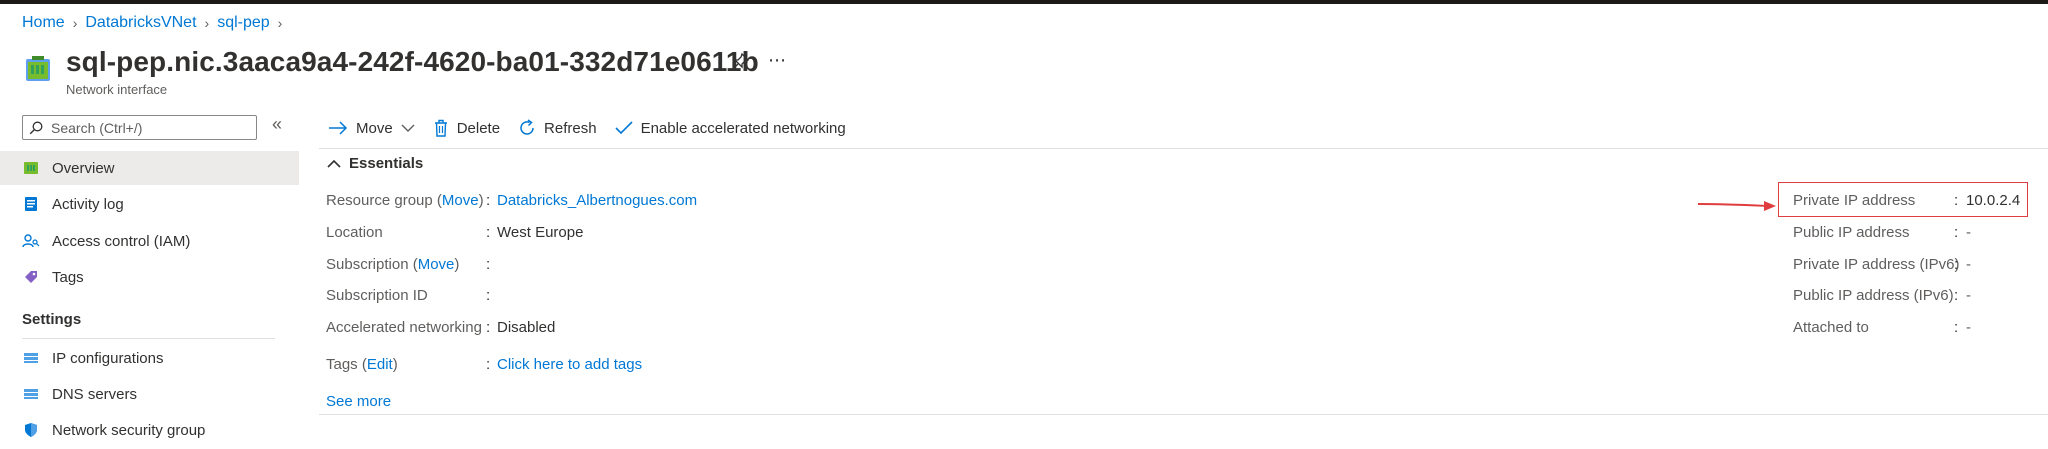 Image resolution: width=2048 pixels, height=449 pixels. What do you see at coordinates (277, 124) in the screenshot?
I see `collapse-sidebar-icon: «` at bounding box center [277, 124].